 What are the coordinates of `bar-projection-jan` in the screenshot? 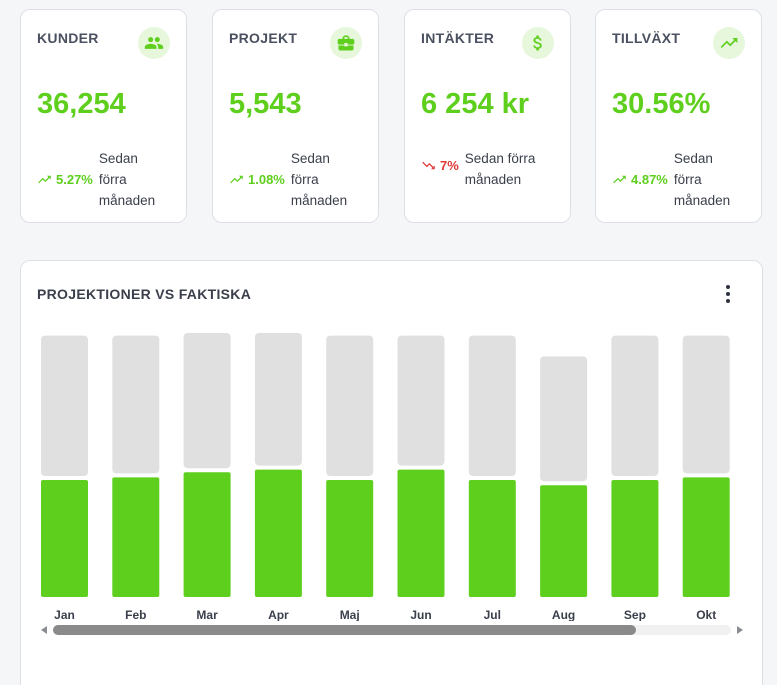 It's located at (64, 405).